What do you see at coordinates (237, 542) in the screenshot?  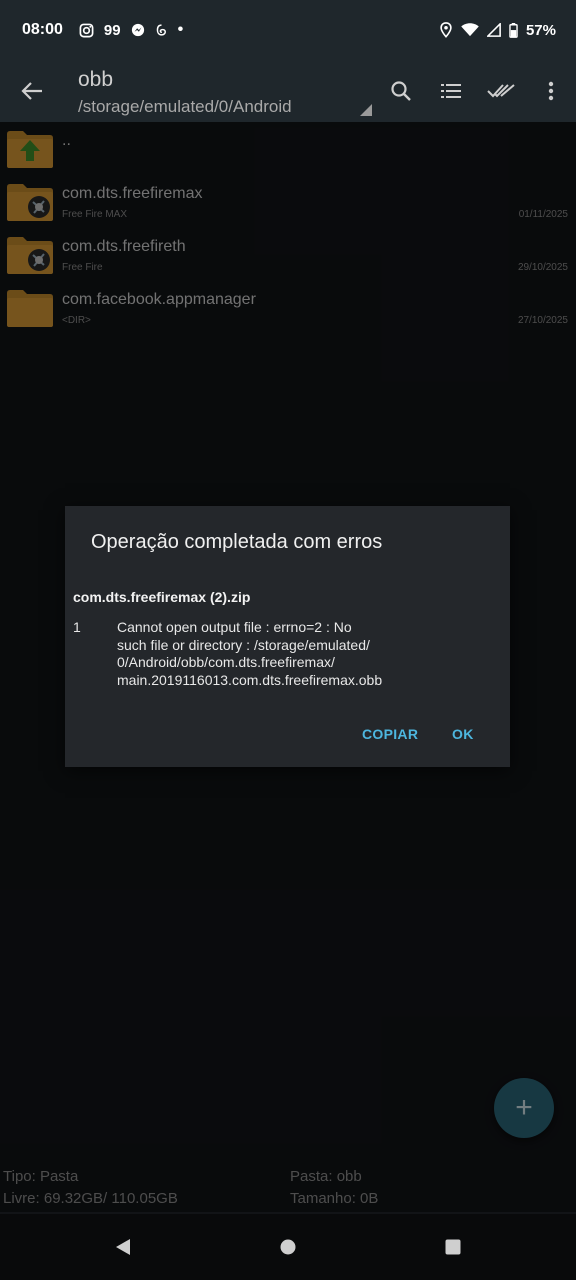 I see `dialog-title: Operação completada com erros` at bounding box center [237, 542].